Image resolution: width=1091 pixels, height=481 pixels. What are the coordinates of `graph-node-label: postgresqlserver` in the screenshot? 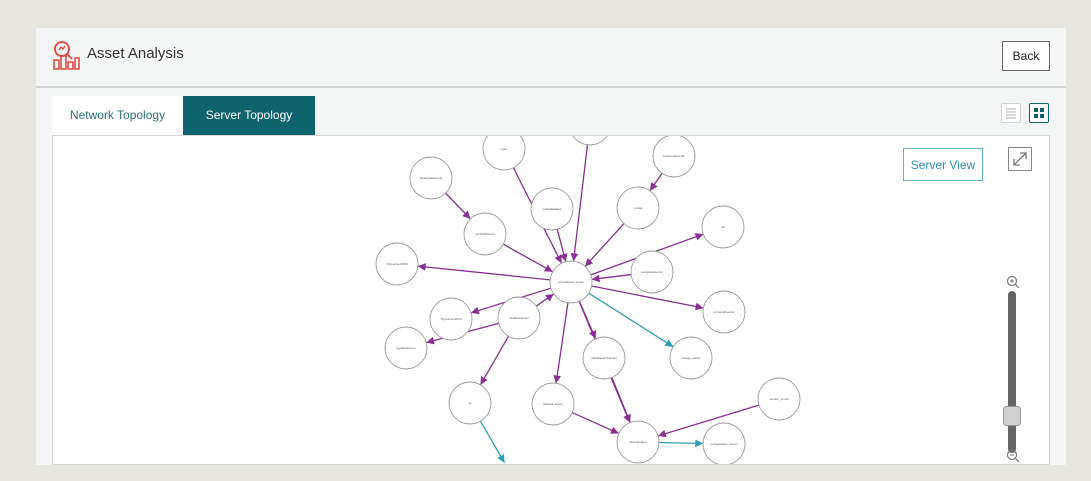 It's located at (652, 272).